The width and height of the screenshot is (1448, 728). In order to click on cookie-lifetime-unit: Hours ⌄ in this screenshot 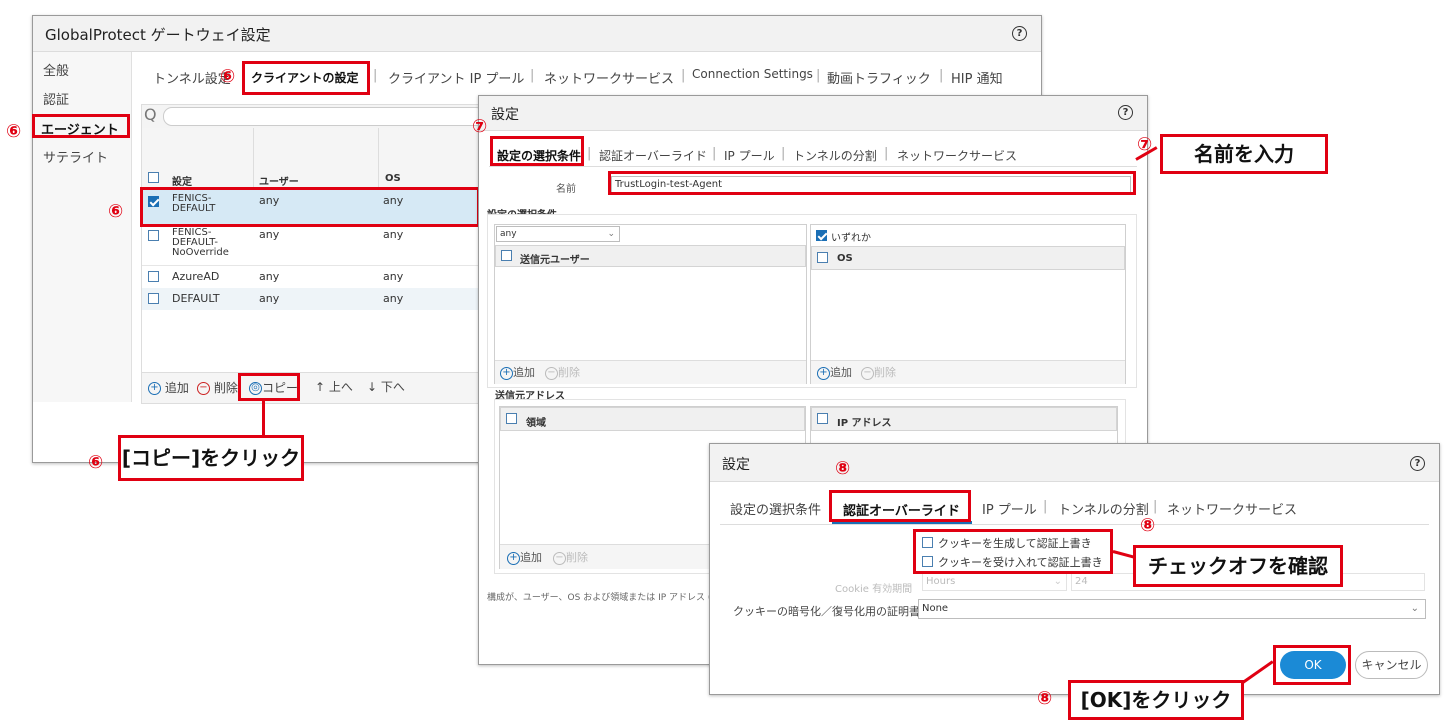, I will do `click(994, 582)`.